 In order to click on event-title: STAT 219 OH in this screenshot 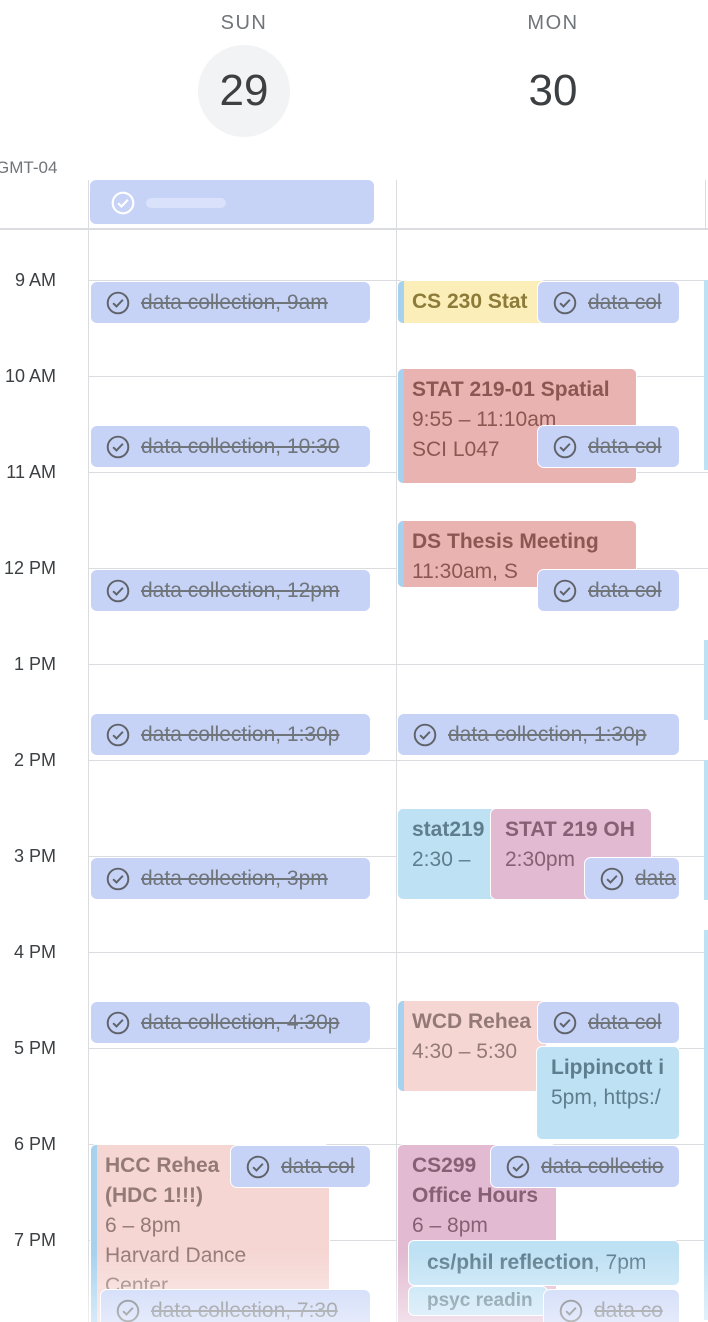, I will do `click(570, 829)`.